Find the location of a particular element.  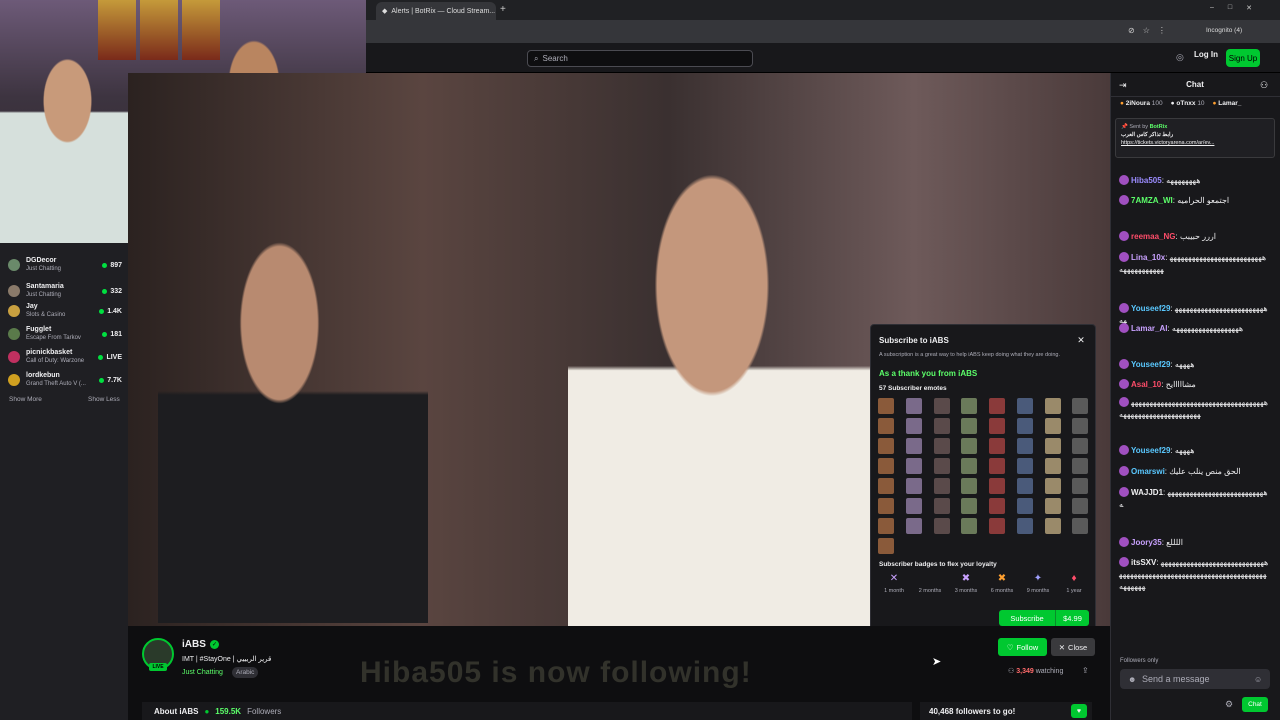

follow-button: ♡ Follow is located at coordinates (1022, 647).